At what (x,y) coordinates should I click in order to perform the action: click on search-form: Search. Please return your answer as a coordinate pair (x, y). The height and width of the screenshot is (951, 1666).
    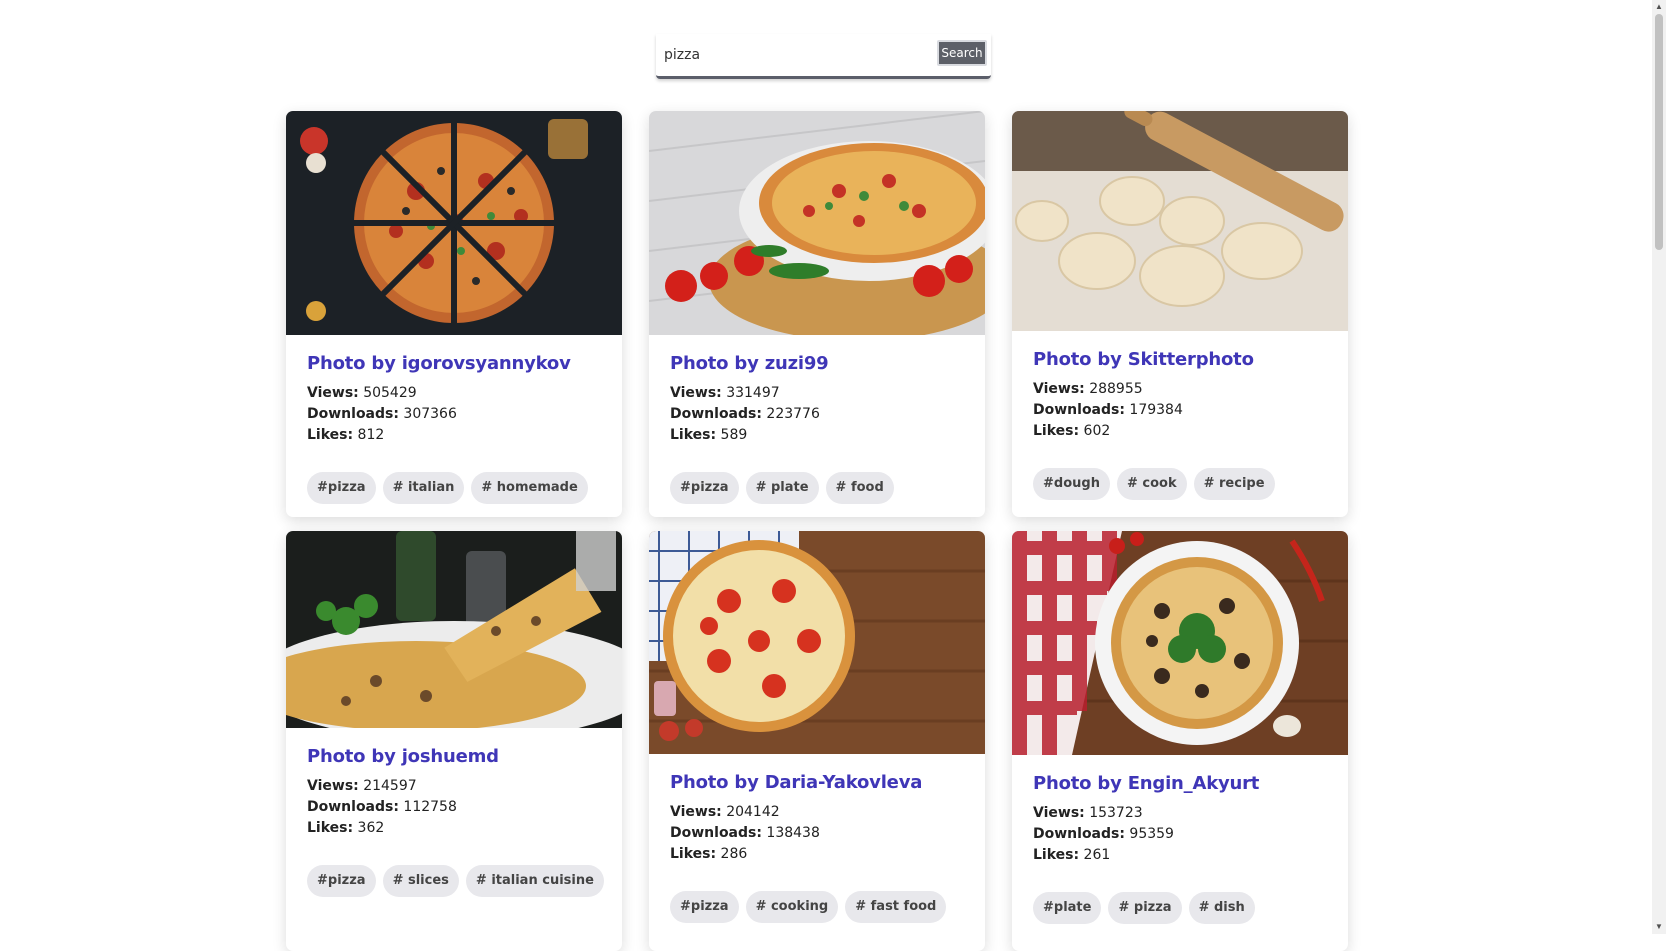
    Looking at the image, I should click on (823, 56).